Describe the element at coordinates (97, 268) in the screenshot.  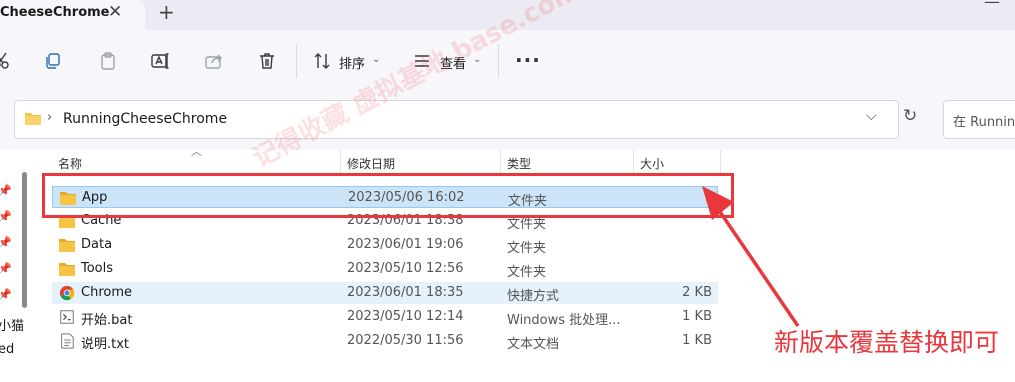
I see `file-name: Tools` at that location.